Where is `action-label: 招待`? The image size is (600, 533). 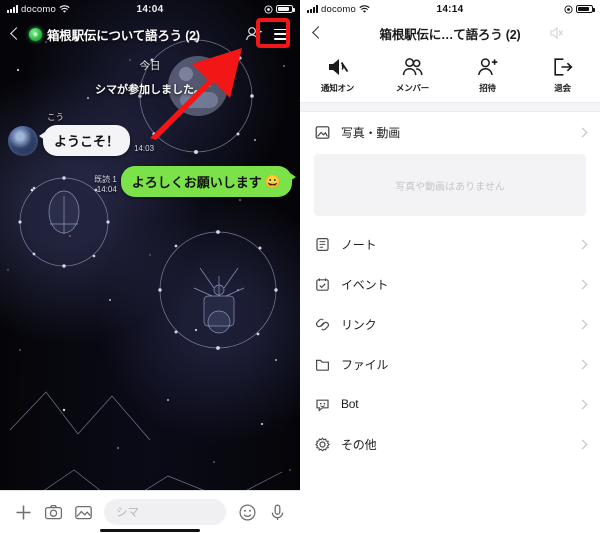 action-label: 招待 is located at coordinates (487, 88).